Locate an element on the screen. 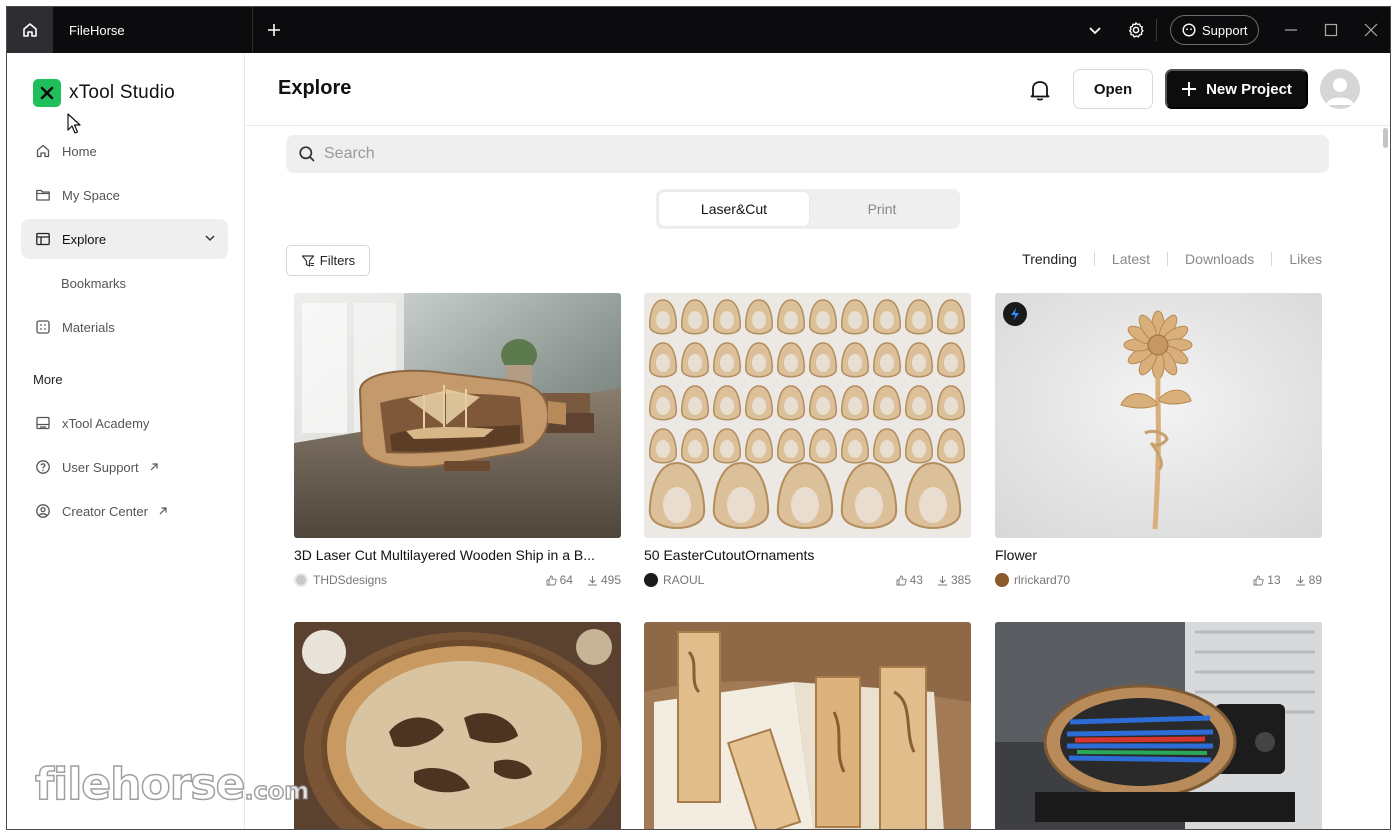 This screenshot has height=835, width=1396. filehorse-watermark: filehorse.com is located at coordinates (172, 784).